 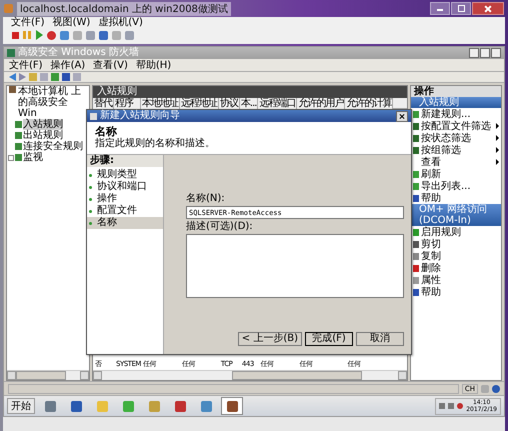 I want to click on tree-item: 出站规则, so click(x=43, y=135).